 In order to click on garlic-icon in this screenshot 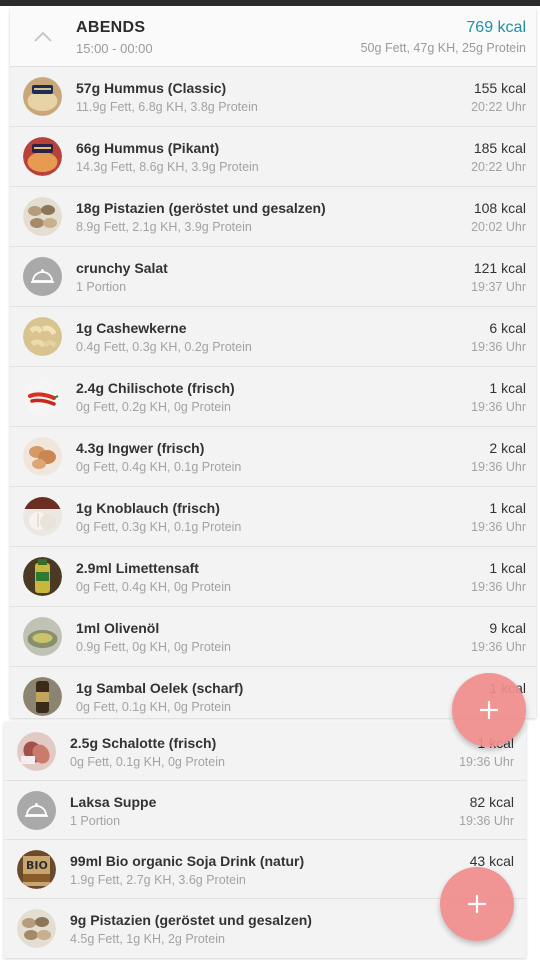, I will do `click(42, 516)`.